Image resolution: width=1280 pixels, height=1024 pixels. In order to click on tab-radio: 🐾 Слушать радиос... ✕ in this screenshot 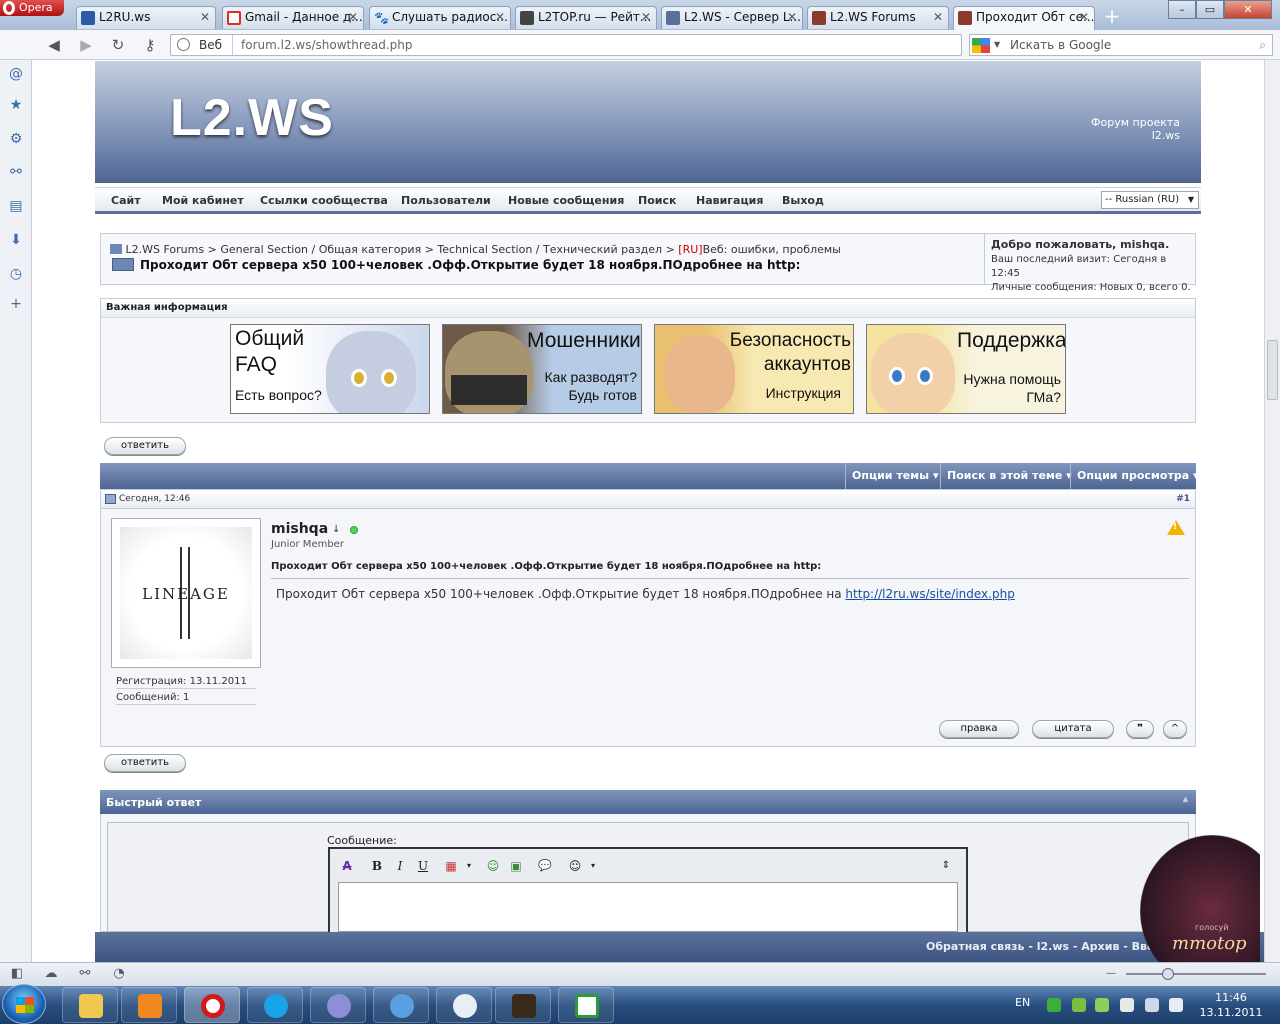, I will do `click(440, 17)`.